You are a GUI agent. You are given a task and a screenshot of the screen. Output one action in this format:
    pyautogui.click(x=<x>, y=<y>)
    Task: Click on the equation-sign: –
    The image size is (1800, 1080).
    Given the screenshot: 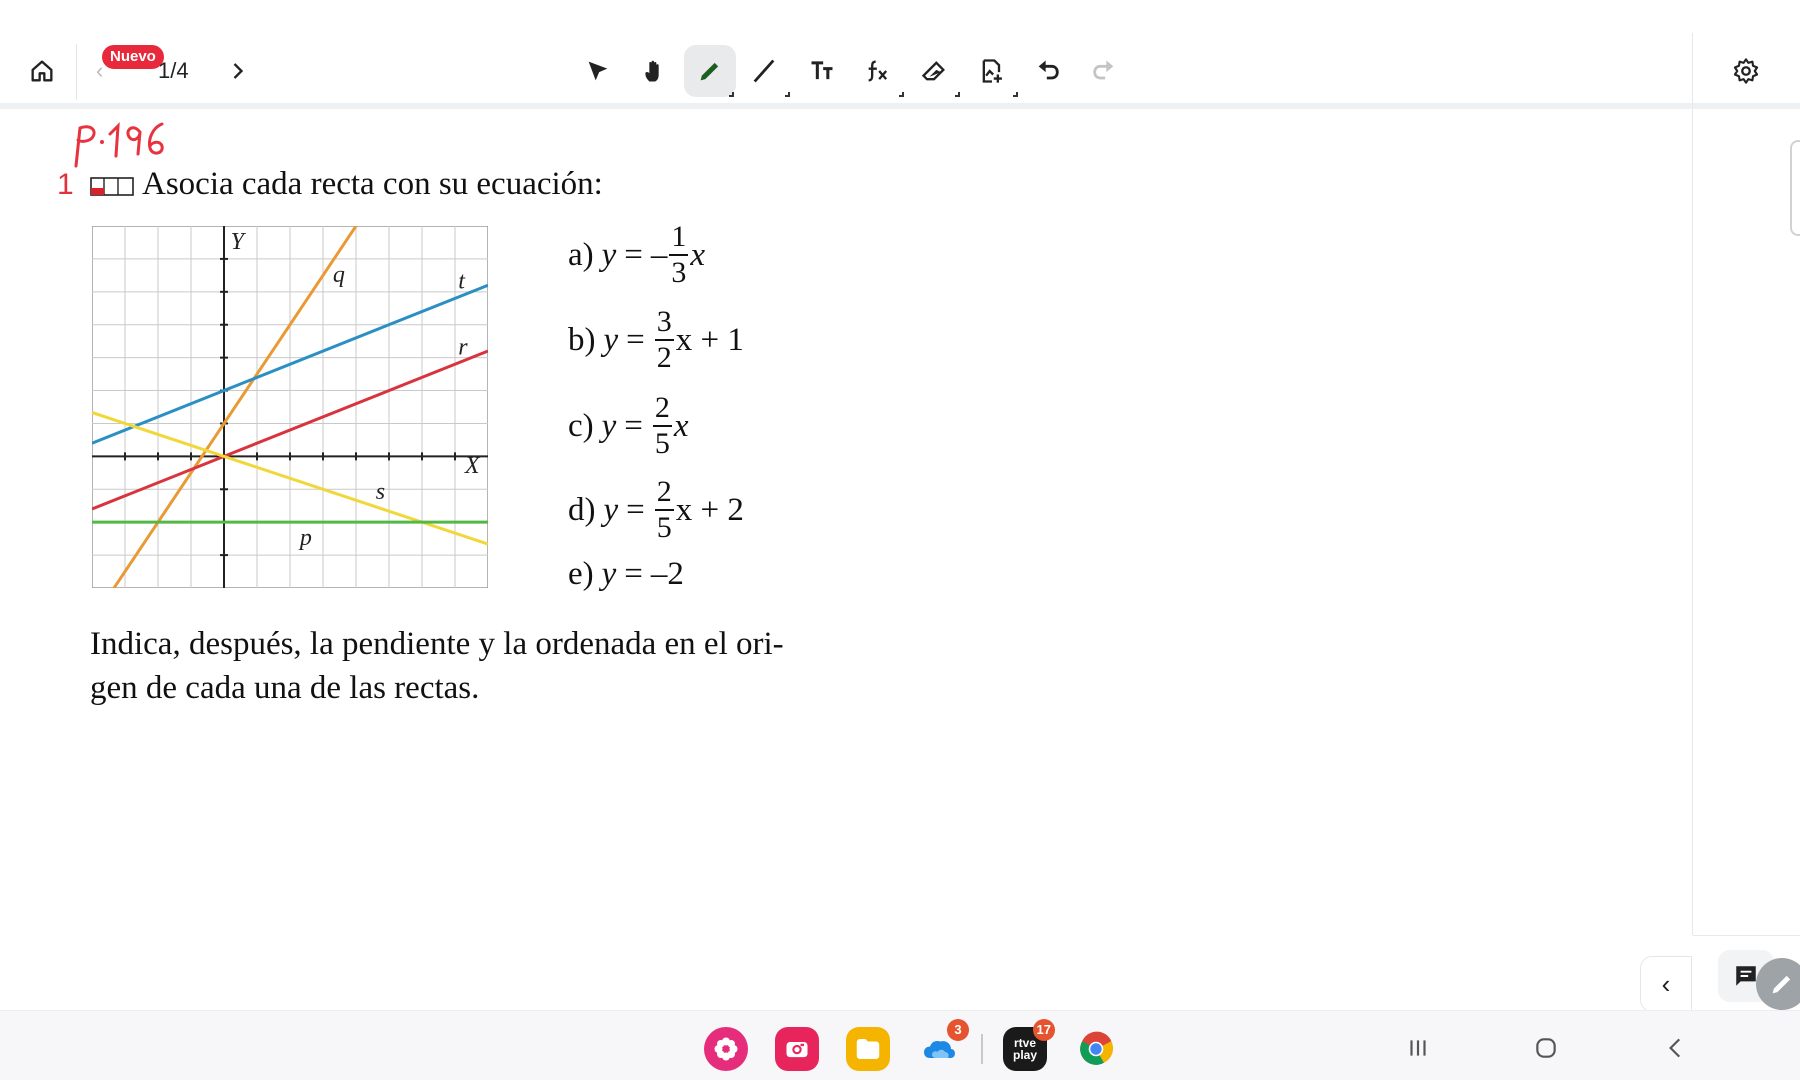 What is the action you would take?
    pyautogui.click(x=659, y=254)
    